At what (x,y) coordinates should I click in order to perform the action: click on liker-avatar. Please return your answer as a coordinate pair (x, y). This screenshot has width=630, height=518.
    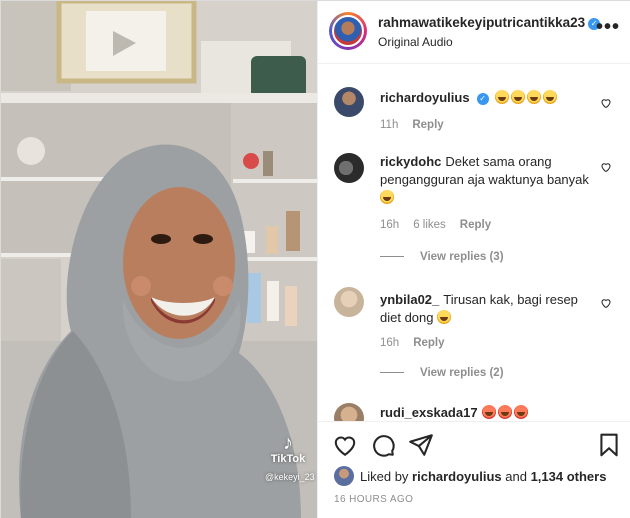
    Looking at the image, I should click on (344, 476).